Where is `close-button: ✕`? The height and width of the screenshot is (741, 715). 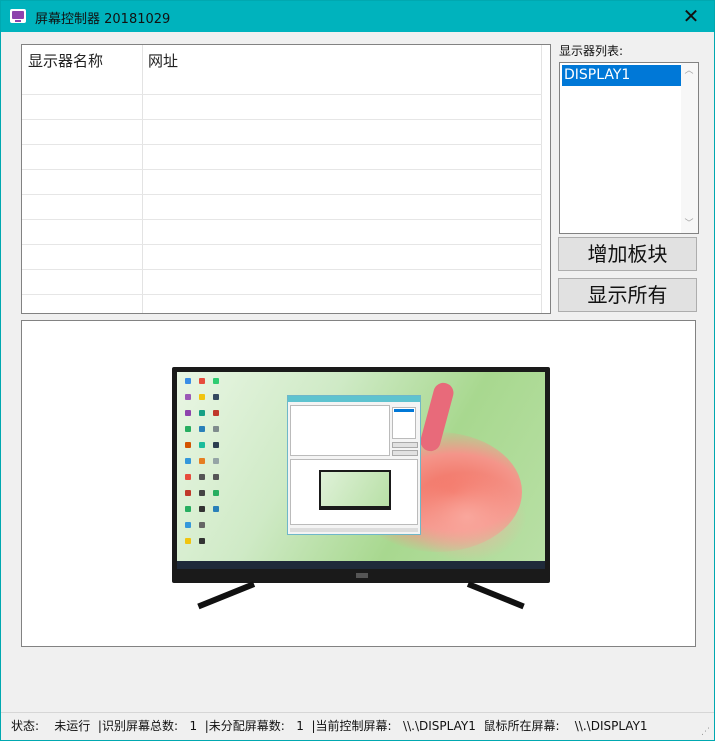
close-button: ✕ is located at coordinates (691, 16).